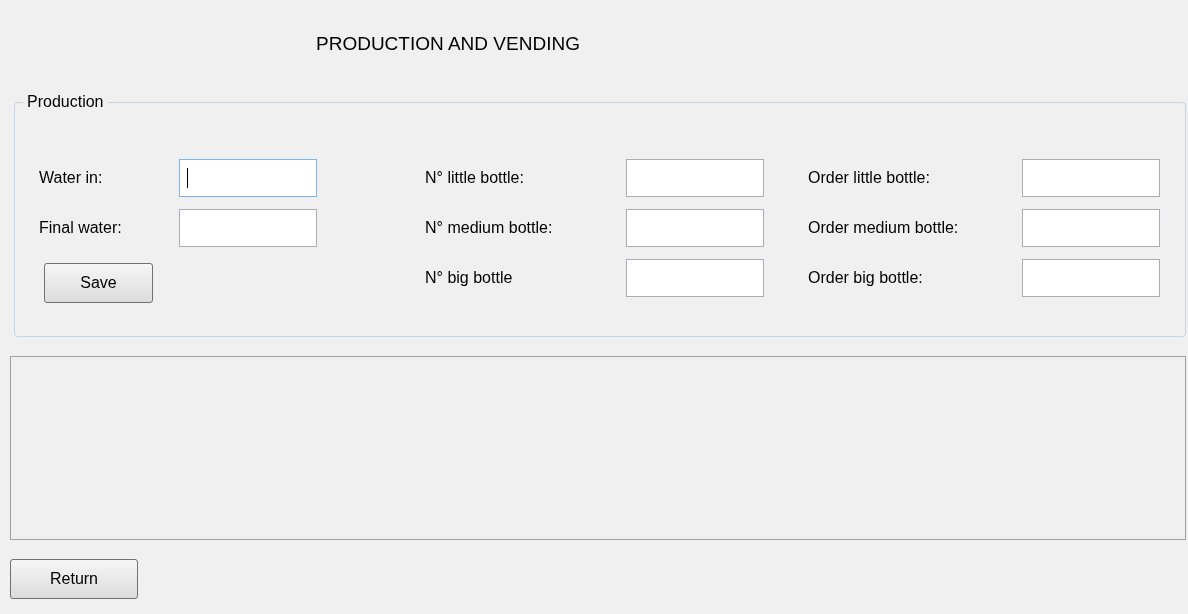 This screenshot has width=1188, height=614. What do you see at coordinates (98, 283) in the screenshot?
I see `save-button: Save` at bounding box center [98, 283].